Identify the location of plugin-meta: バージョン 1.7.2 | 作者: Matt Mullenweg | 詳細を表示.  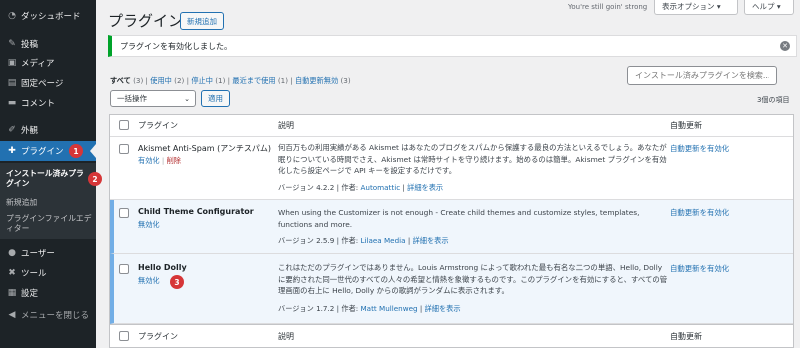
(369, 308).